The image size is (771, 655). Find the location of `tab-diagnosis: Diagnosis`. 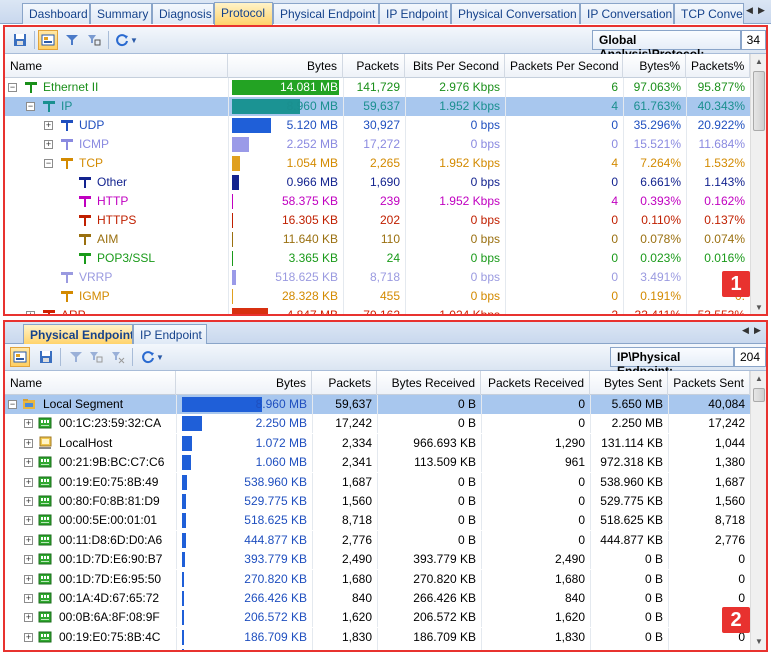

tab-diagnosis: Diagnosis is located at coordinates (183, 13).